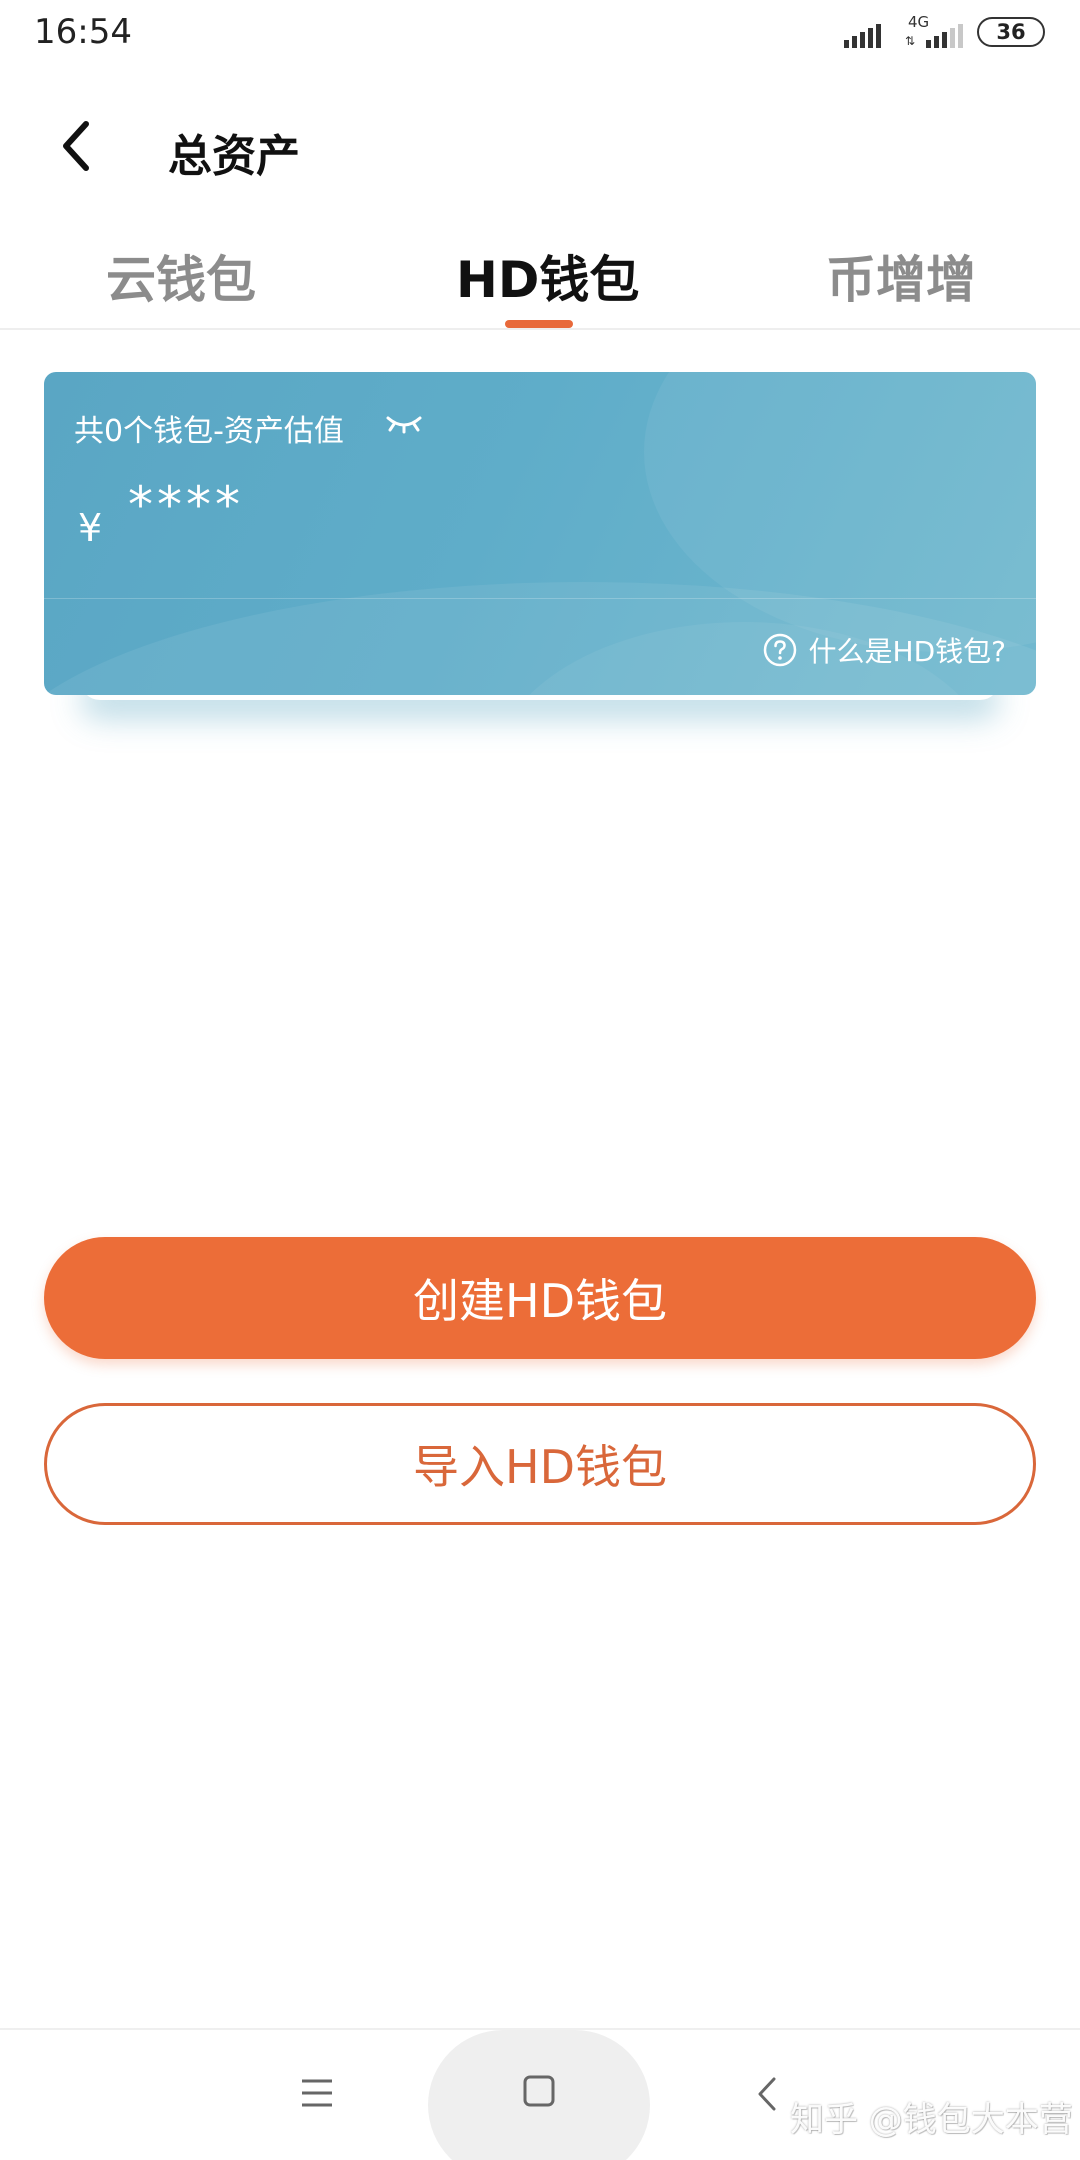  What do you see at coordinates (1011, 32) in the screenshot?
I see `battery-indicator: 36` at bounding box center [1011, 32].